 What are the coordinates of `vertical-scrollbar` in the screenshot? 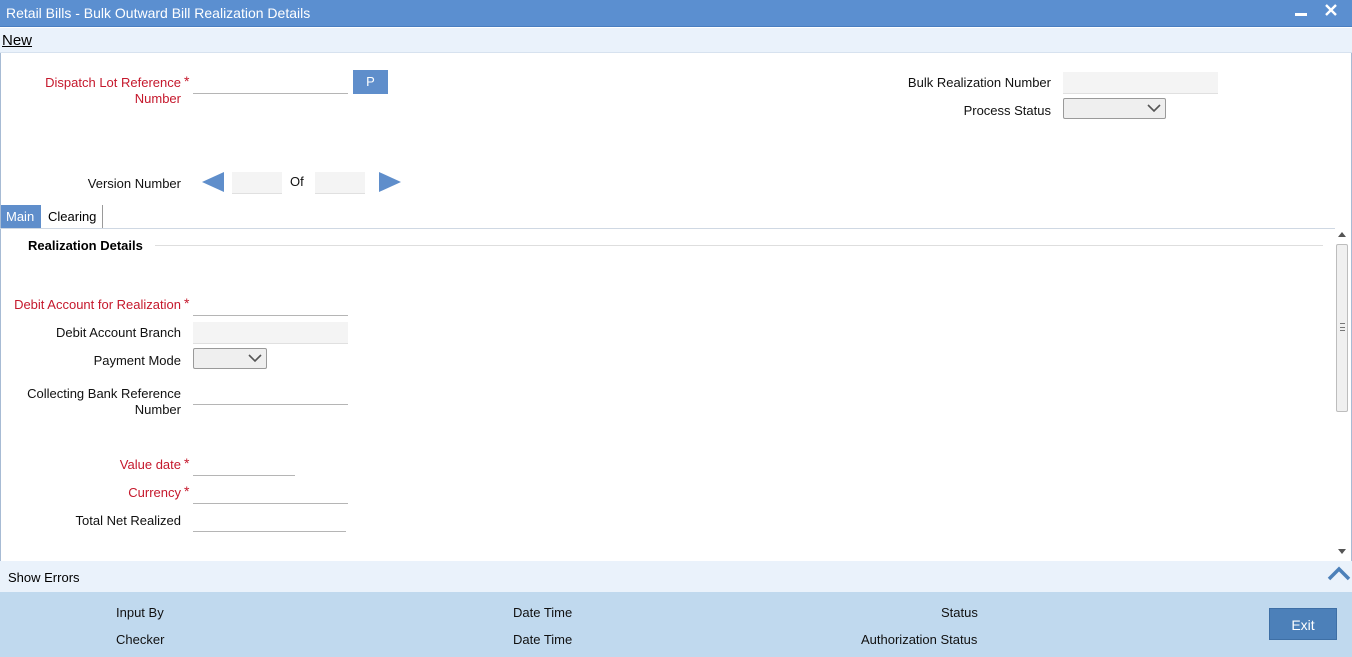 It's located at (1342, 394).